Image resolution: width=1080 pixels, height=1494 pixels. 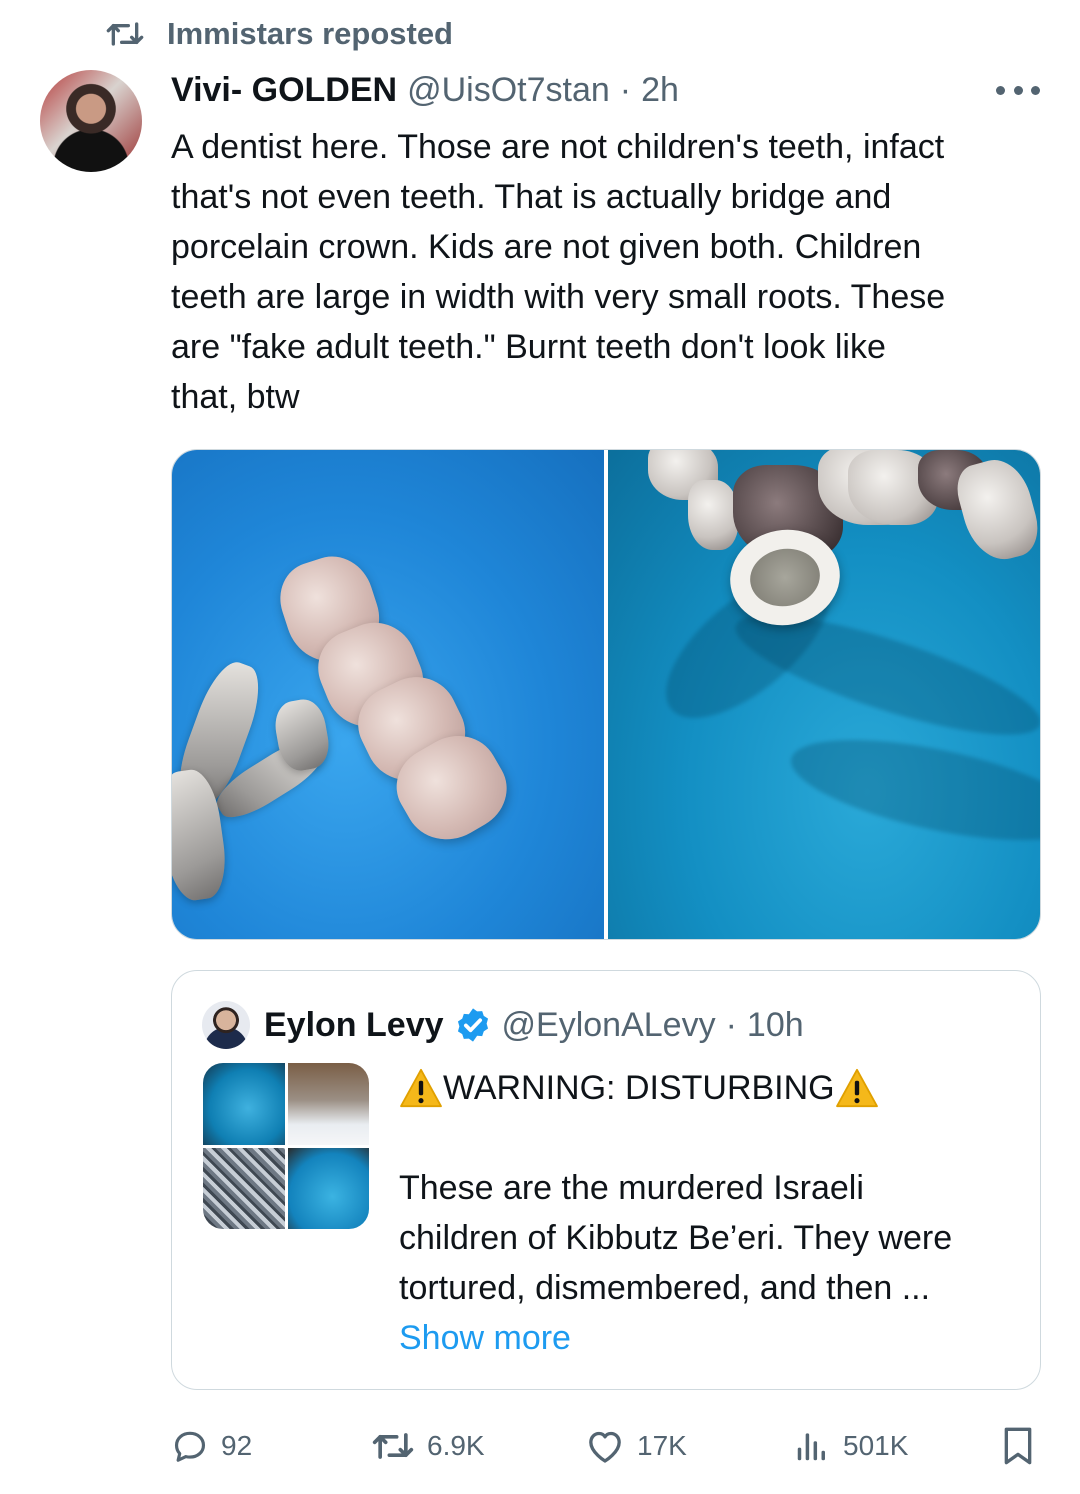 I want to click on warning-text: WARNING: DISTURBING, so click(x=639, y=1088).